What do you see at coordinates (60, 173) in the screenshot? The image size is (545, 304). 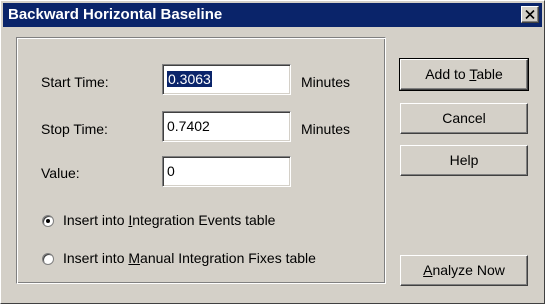 I see `value-label: Value:` at bounding box center [60, 173].